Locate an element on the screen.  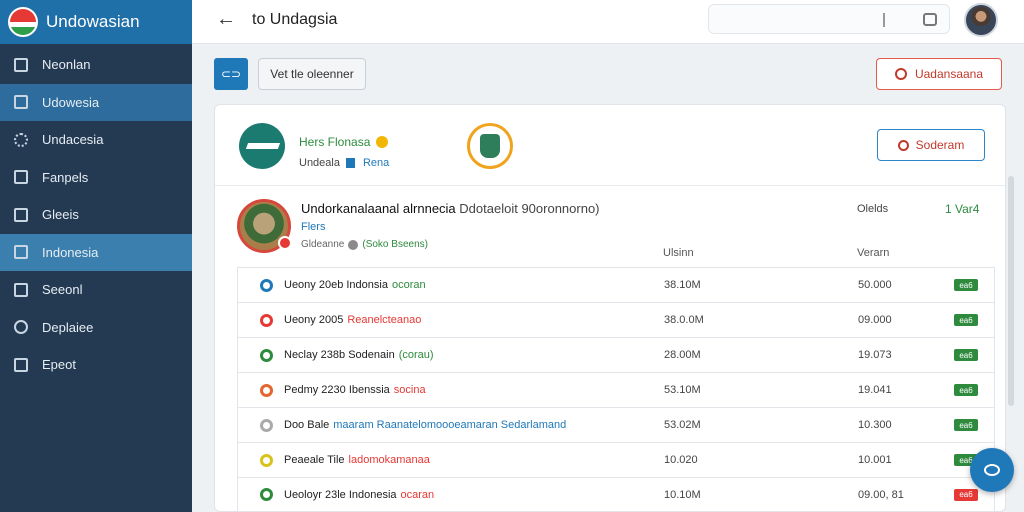
view-toggle-button: ⊂⊃ is located at coordinates (231, 74).